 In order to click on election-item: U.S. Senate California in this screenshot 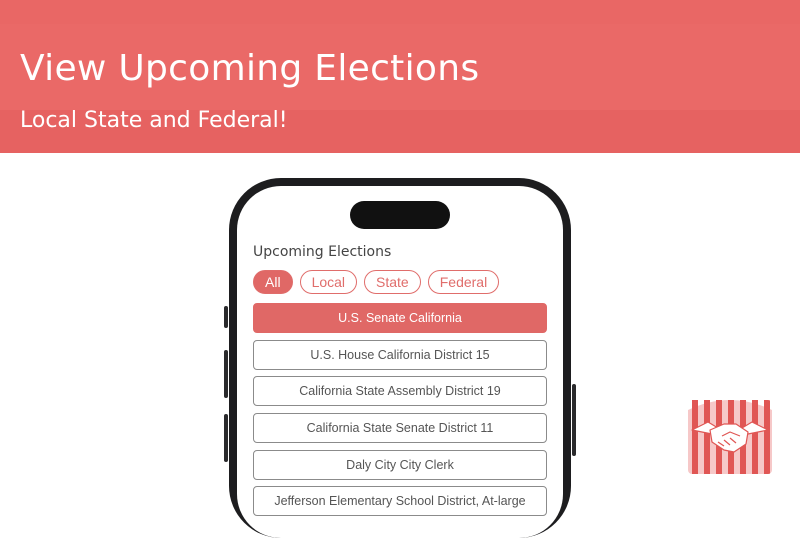, I will do `click(400, 318)`.